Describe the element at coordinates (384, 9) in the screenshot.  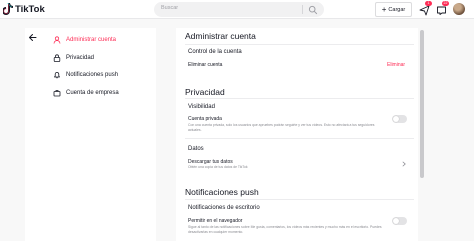
I see `plus-icon: +` at that location.